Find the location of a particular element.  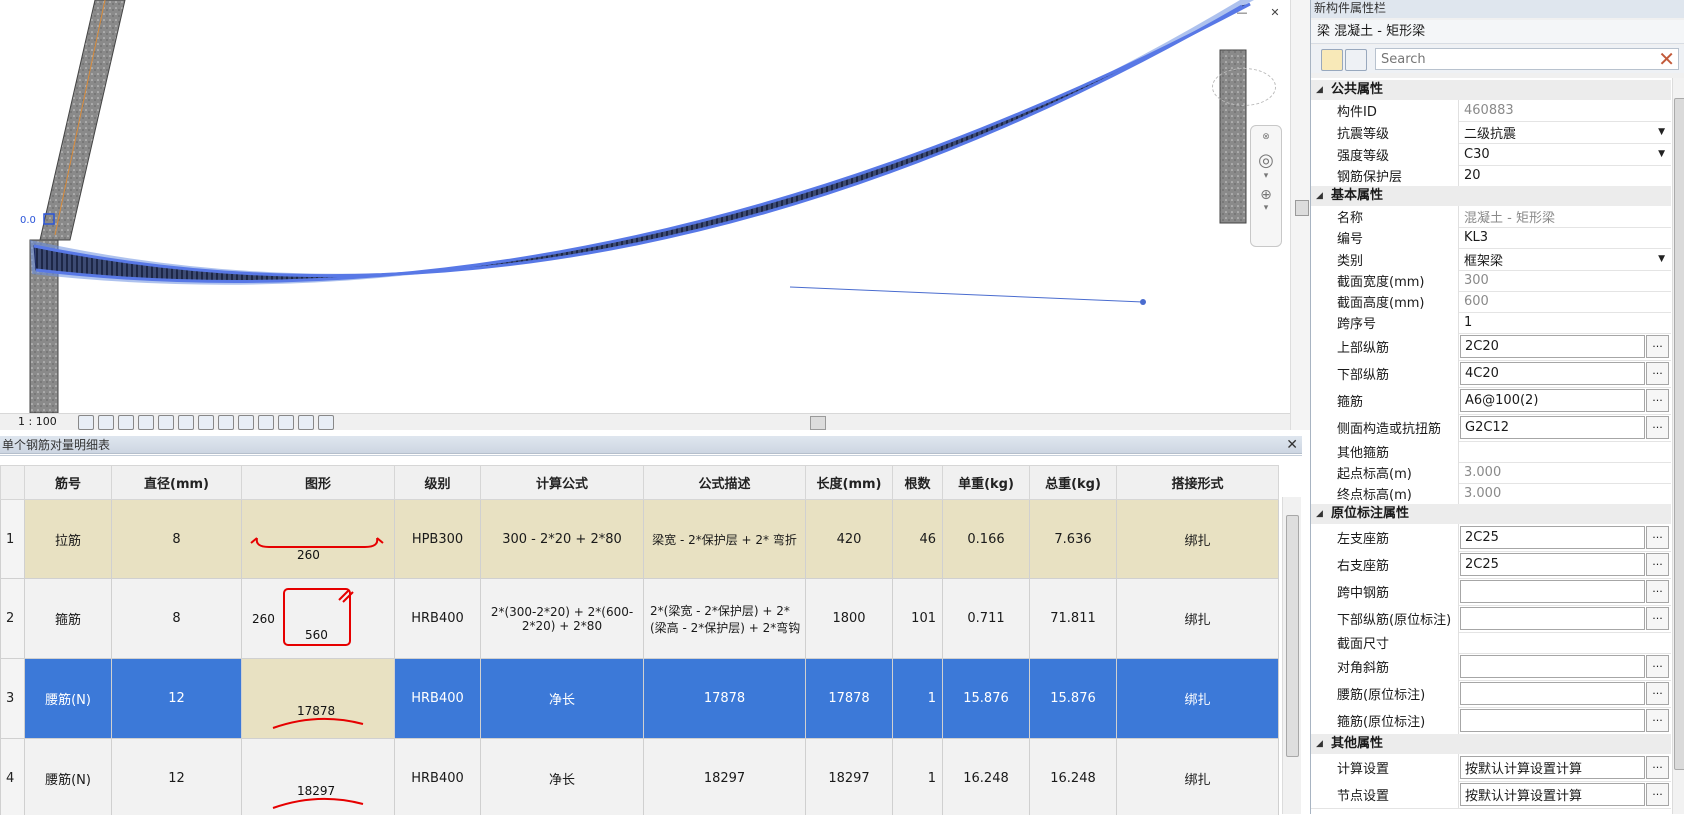

property-value: 2C20 is located at coordinates (1552, 346).